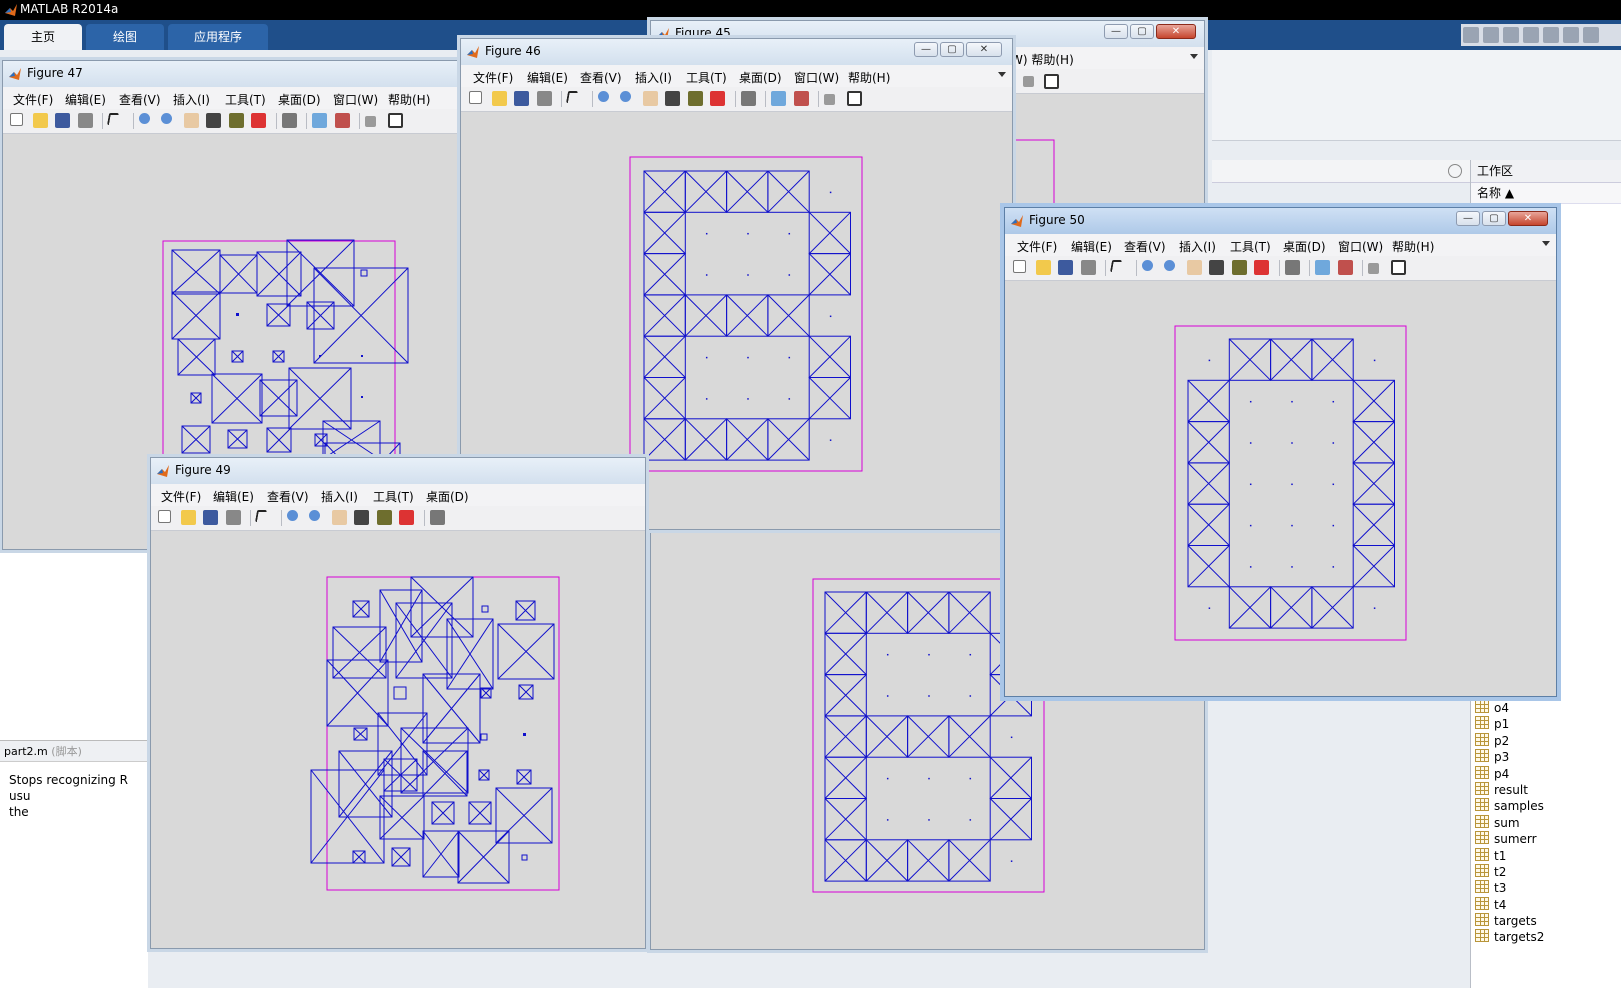  What do you see at coordinates (1546, 789) in the screenshot?
I see `workspace-variable: result` at bounding box center [1546, 789].